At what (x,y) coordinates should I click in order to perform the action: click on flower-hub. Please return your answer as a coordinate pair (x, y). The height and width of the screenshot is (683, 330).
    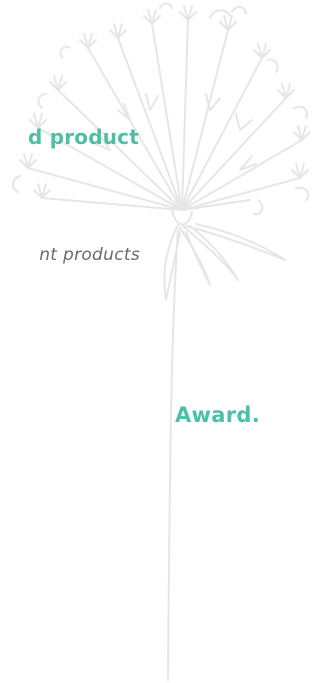
    Looking at the image, I should click on (182, 217).